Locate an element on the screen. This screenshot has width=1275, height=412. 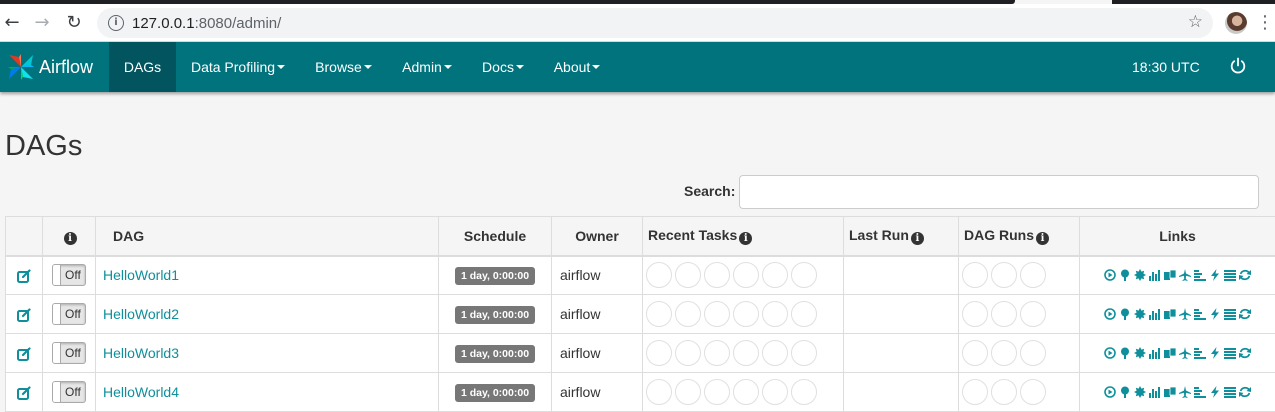
nav-browse: Browse is located at coordinates (343, 67).